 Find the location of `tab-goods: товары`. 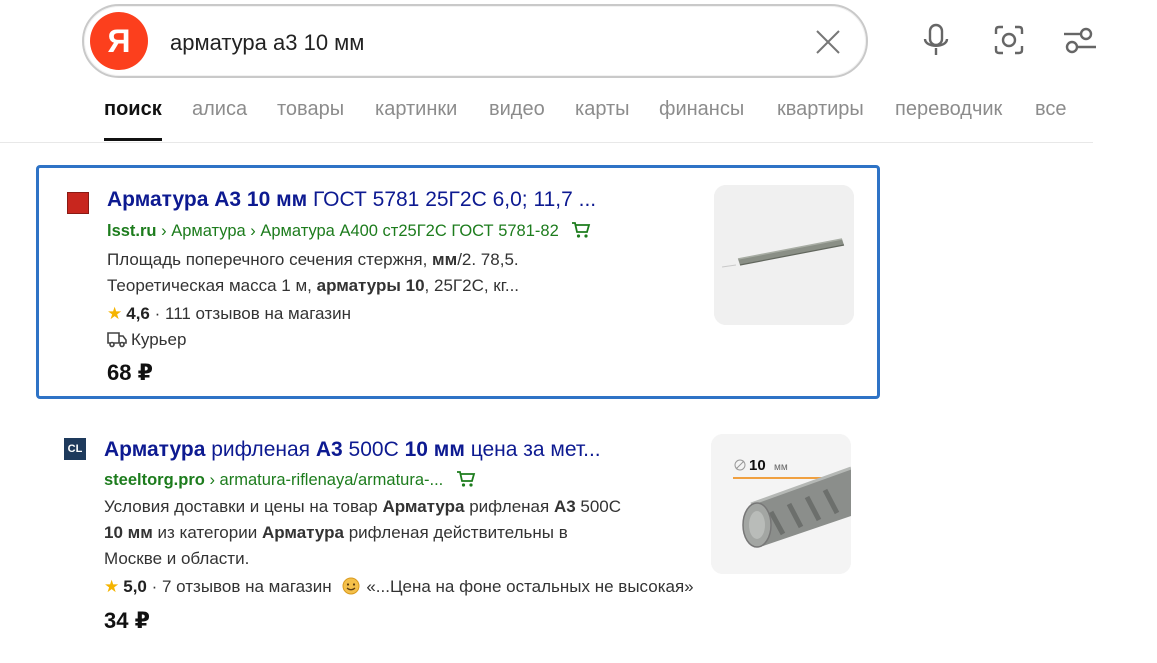

tab-goods: товары is located at coordinates (310, 109).